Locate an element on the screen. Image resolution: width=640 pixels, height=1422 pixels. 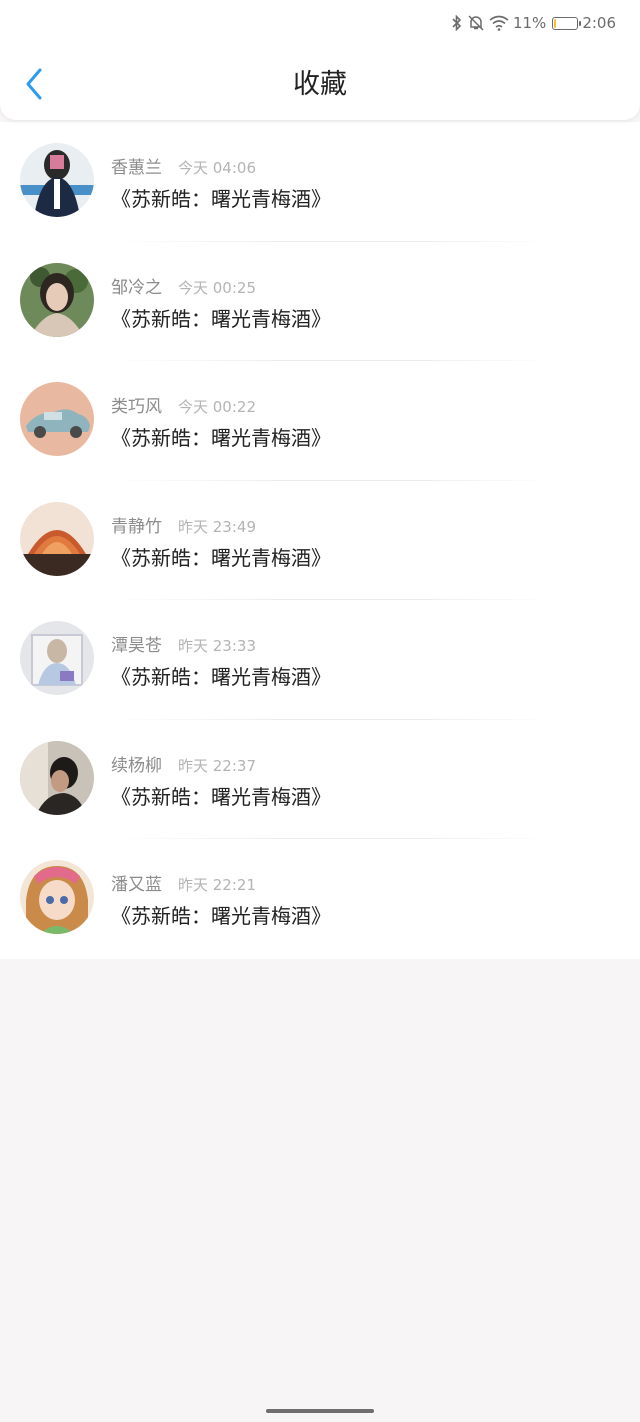
app-header: 收藏 is located at coordinates (320, 83).